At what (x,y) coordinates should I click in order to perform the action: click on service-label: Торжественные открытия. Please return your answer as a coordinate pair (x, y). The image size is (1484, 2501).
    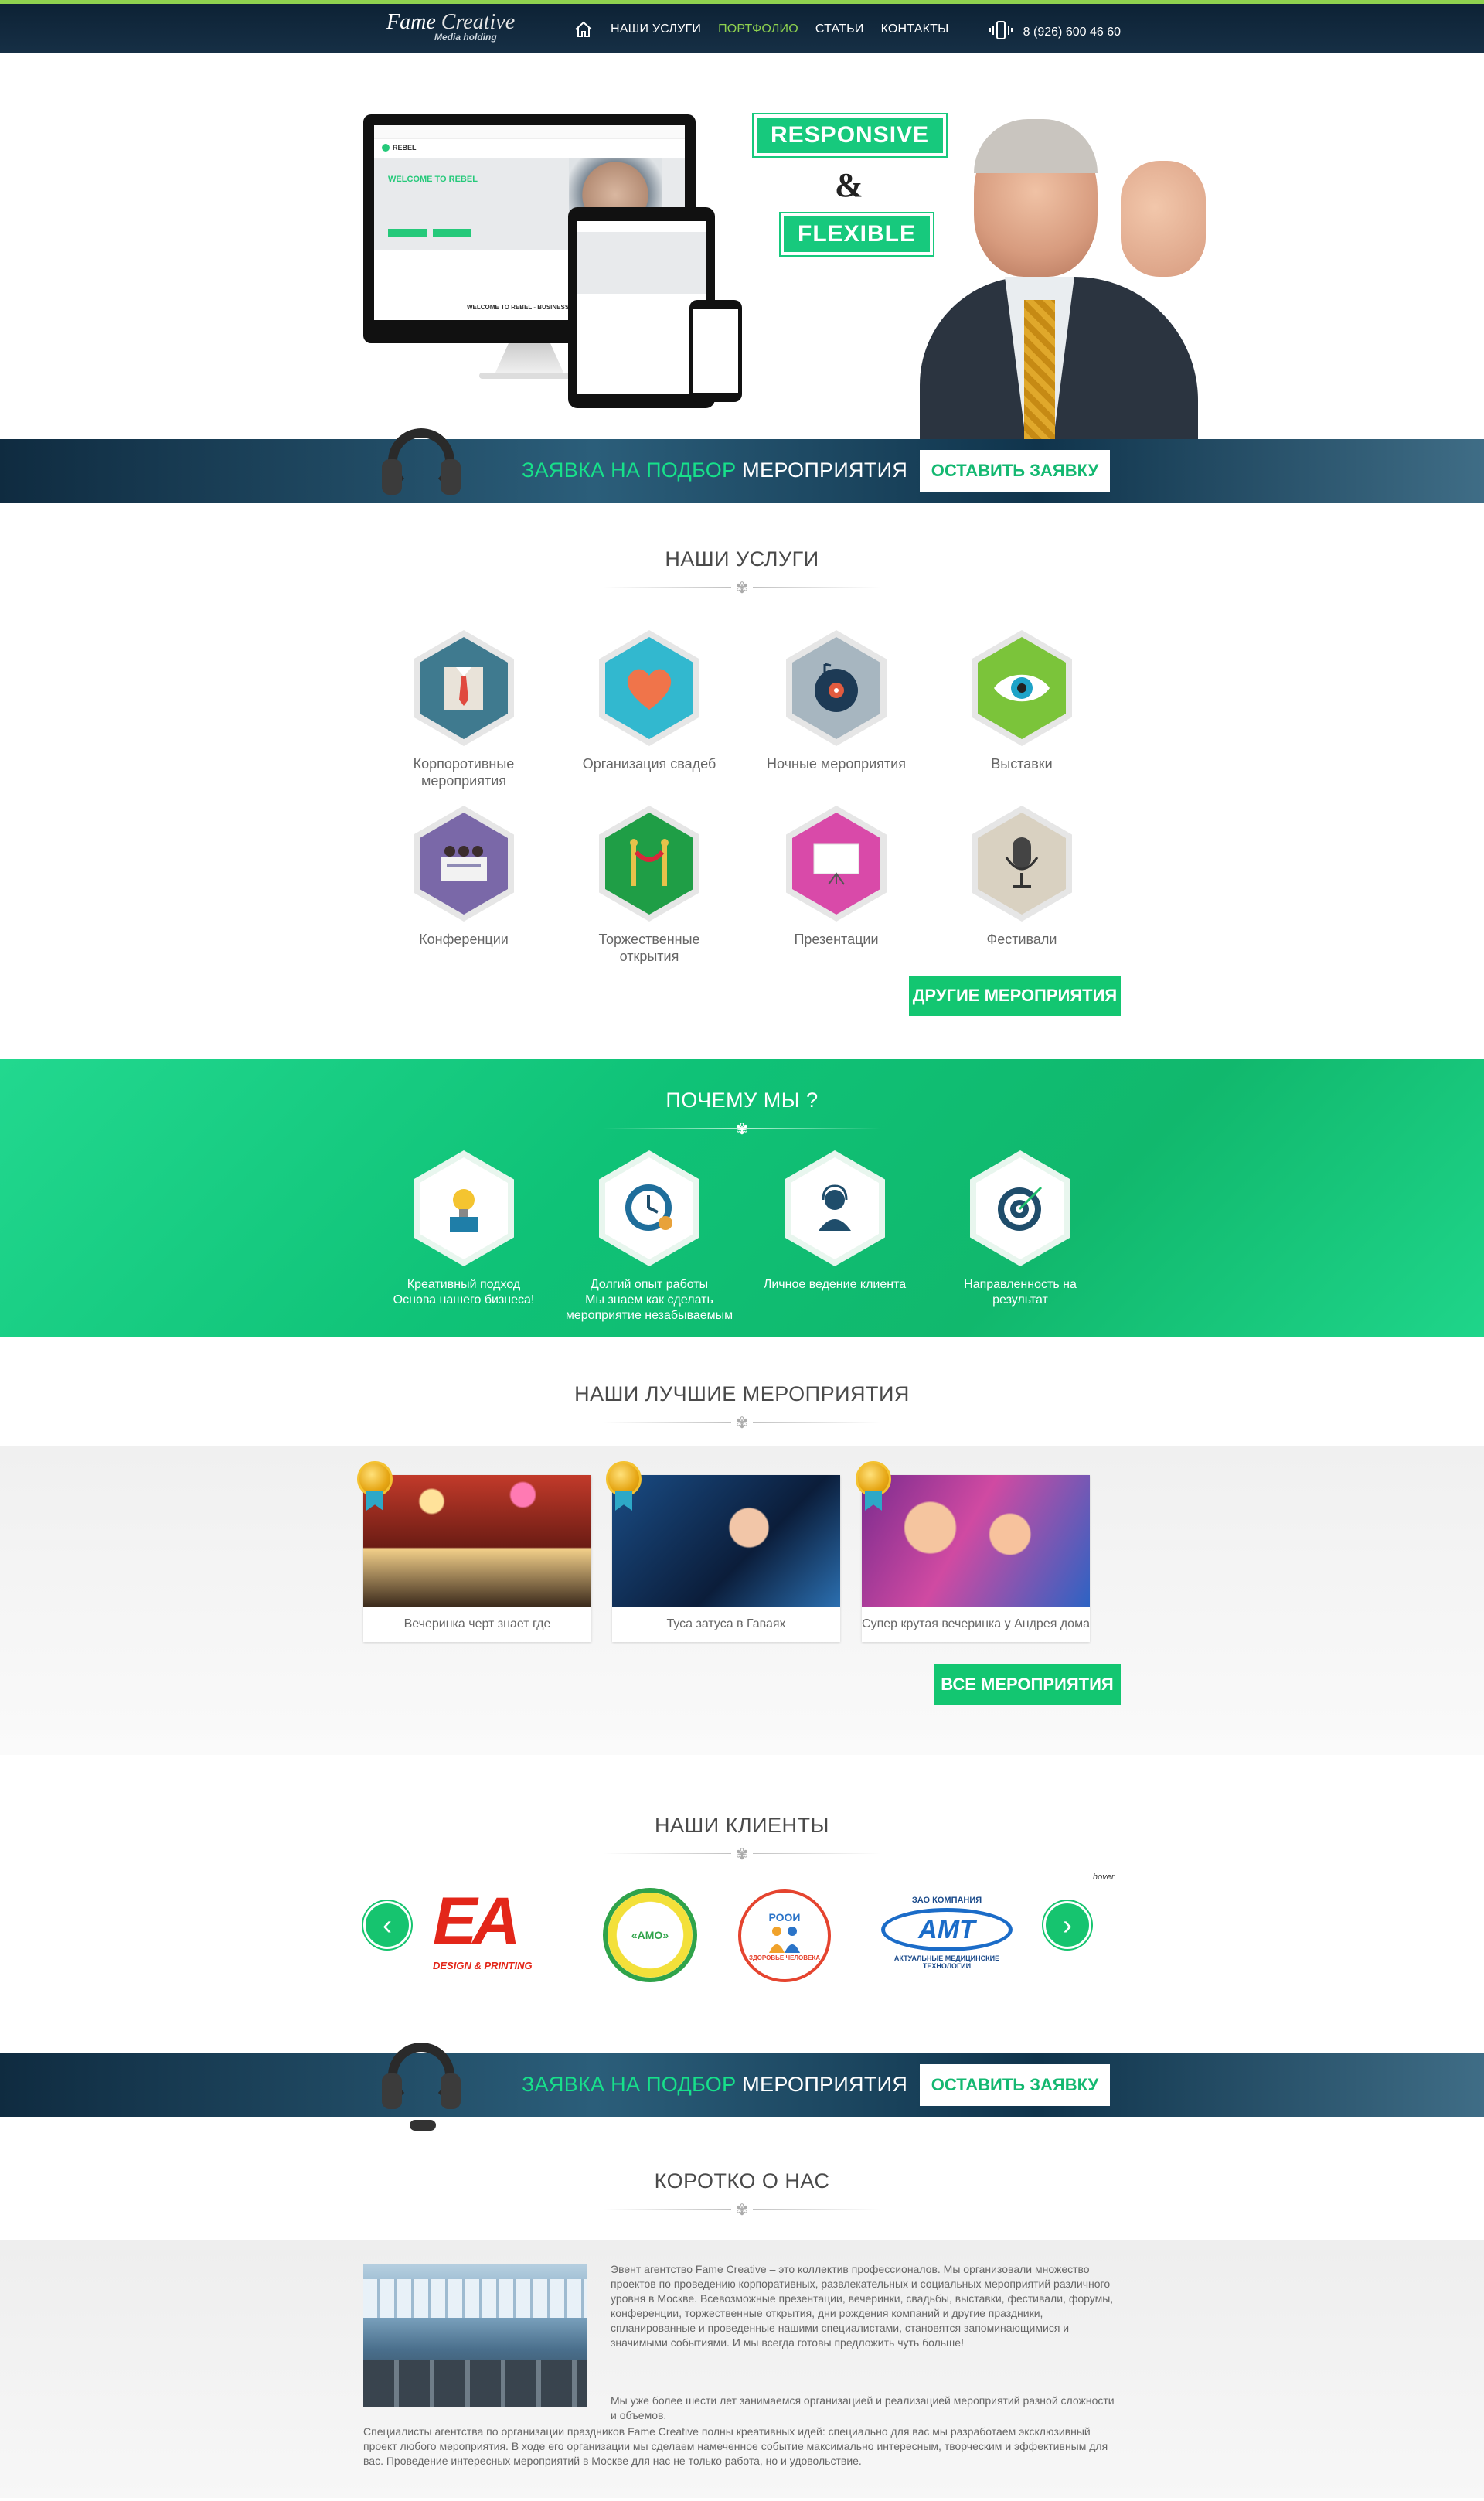
    Looking at the image, I should click on (649, 948).